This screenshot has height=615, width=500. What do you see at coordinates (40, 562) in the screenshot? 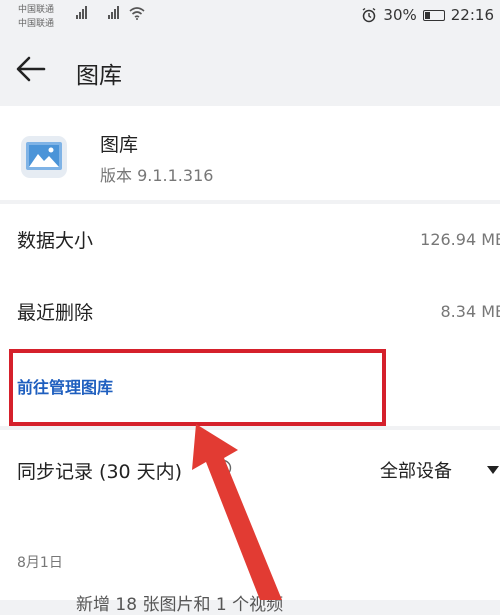
I see `sync-date-label: 8月1日` at bounding box center [40, 562].